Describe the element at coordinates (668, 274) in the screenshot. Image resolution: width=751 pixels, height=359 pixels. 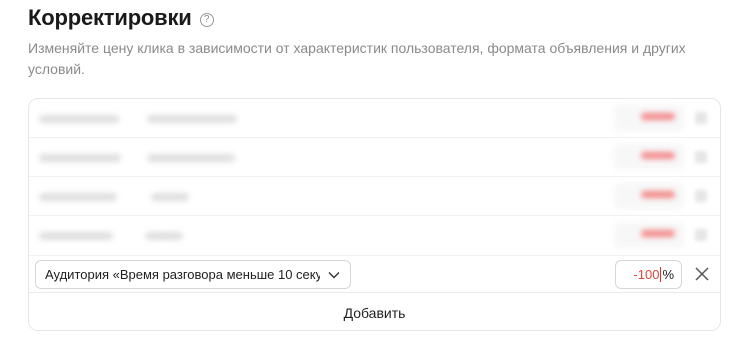
I see `percent-suffix: %` at that location.